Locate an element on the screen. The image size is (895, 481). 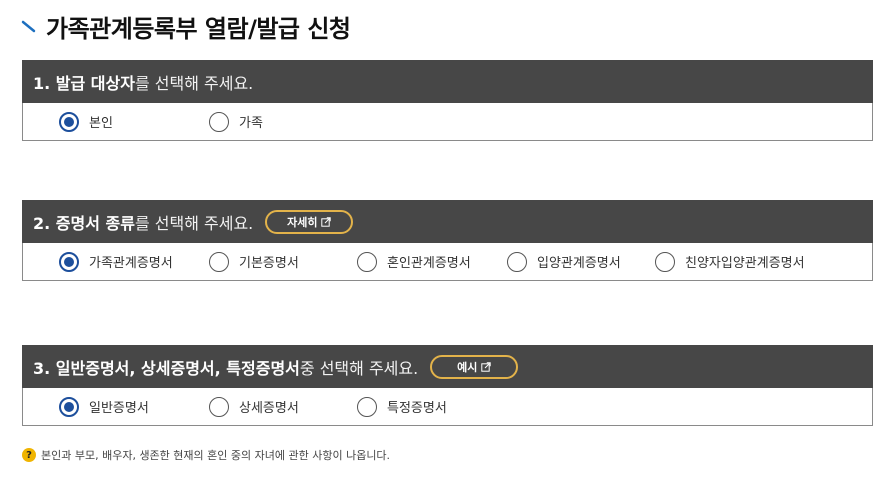
radio-option-basic: 기본증명서 is located at coordinates (254, 261).